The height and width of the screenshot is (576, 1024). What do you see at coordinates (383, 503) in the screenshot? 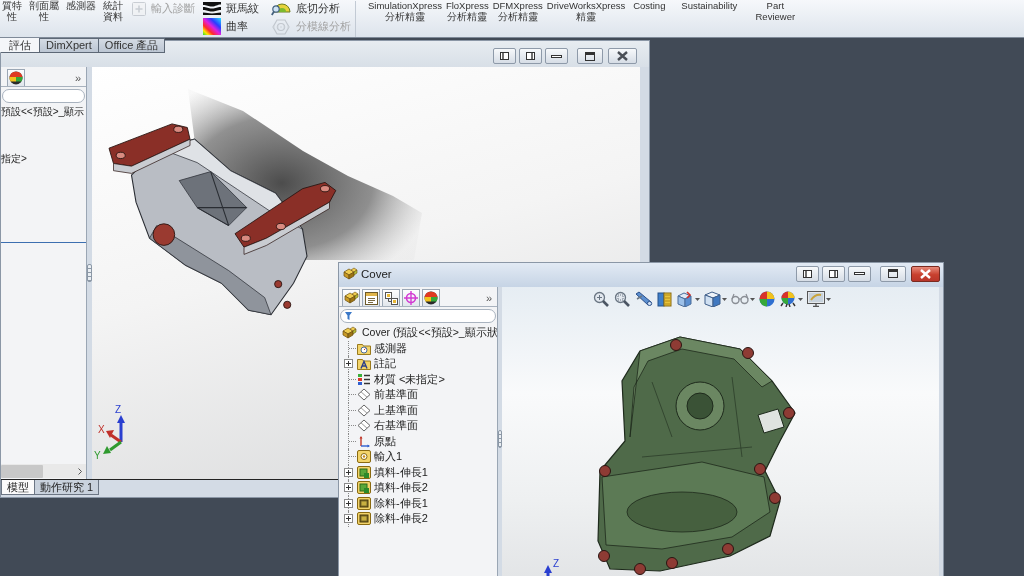
I see `tree-item: 除料-伸長1` at bounding box center [383, 503].